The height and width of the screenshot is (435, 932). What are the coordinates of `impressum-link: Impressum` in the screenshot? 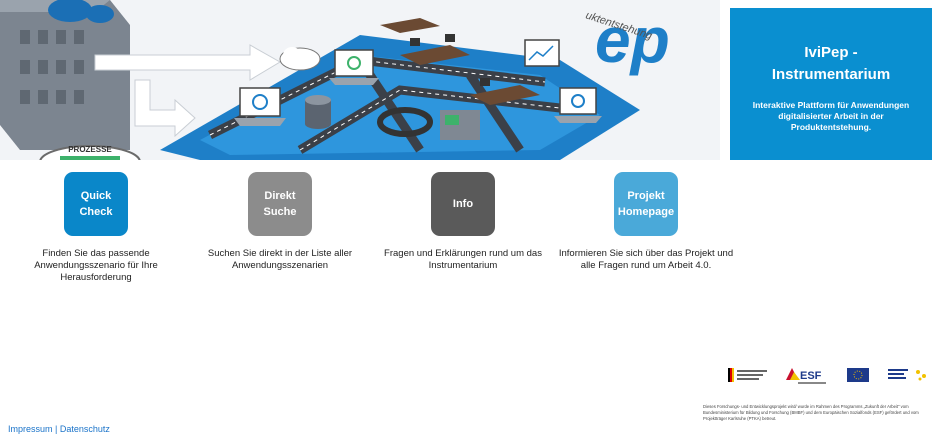 It's located at (30, 429).